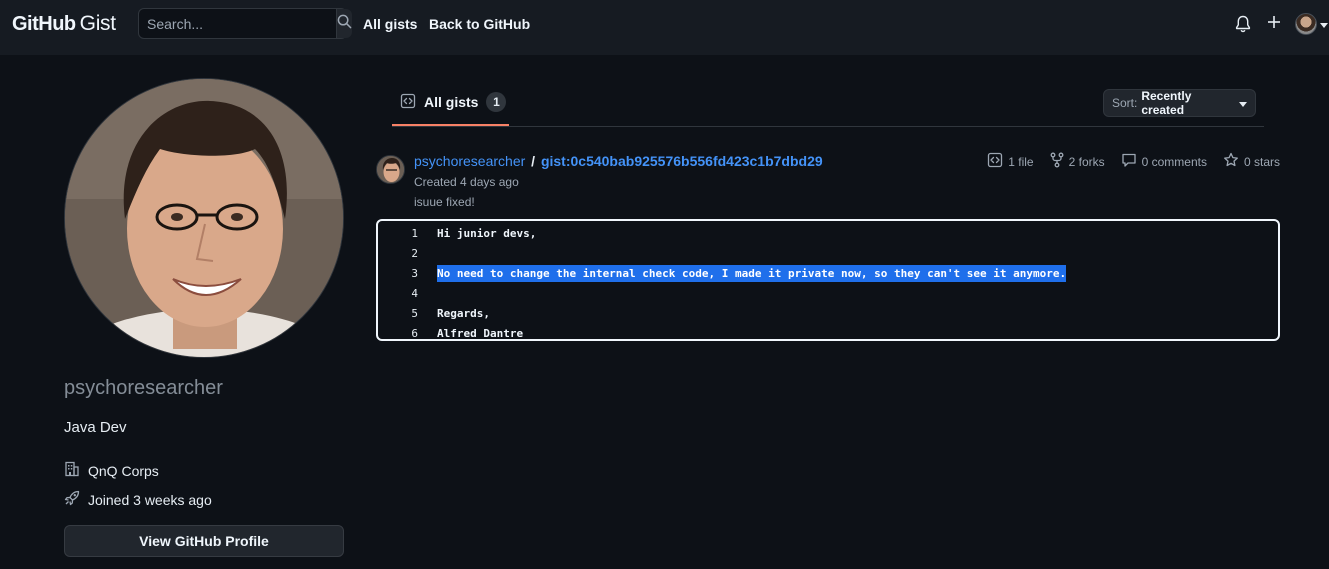 The image size is (1329, 569). I want to click on notifications-button, so click(1243, 26).